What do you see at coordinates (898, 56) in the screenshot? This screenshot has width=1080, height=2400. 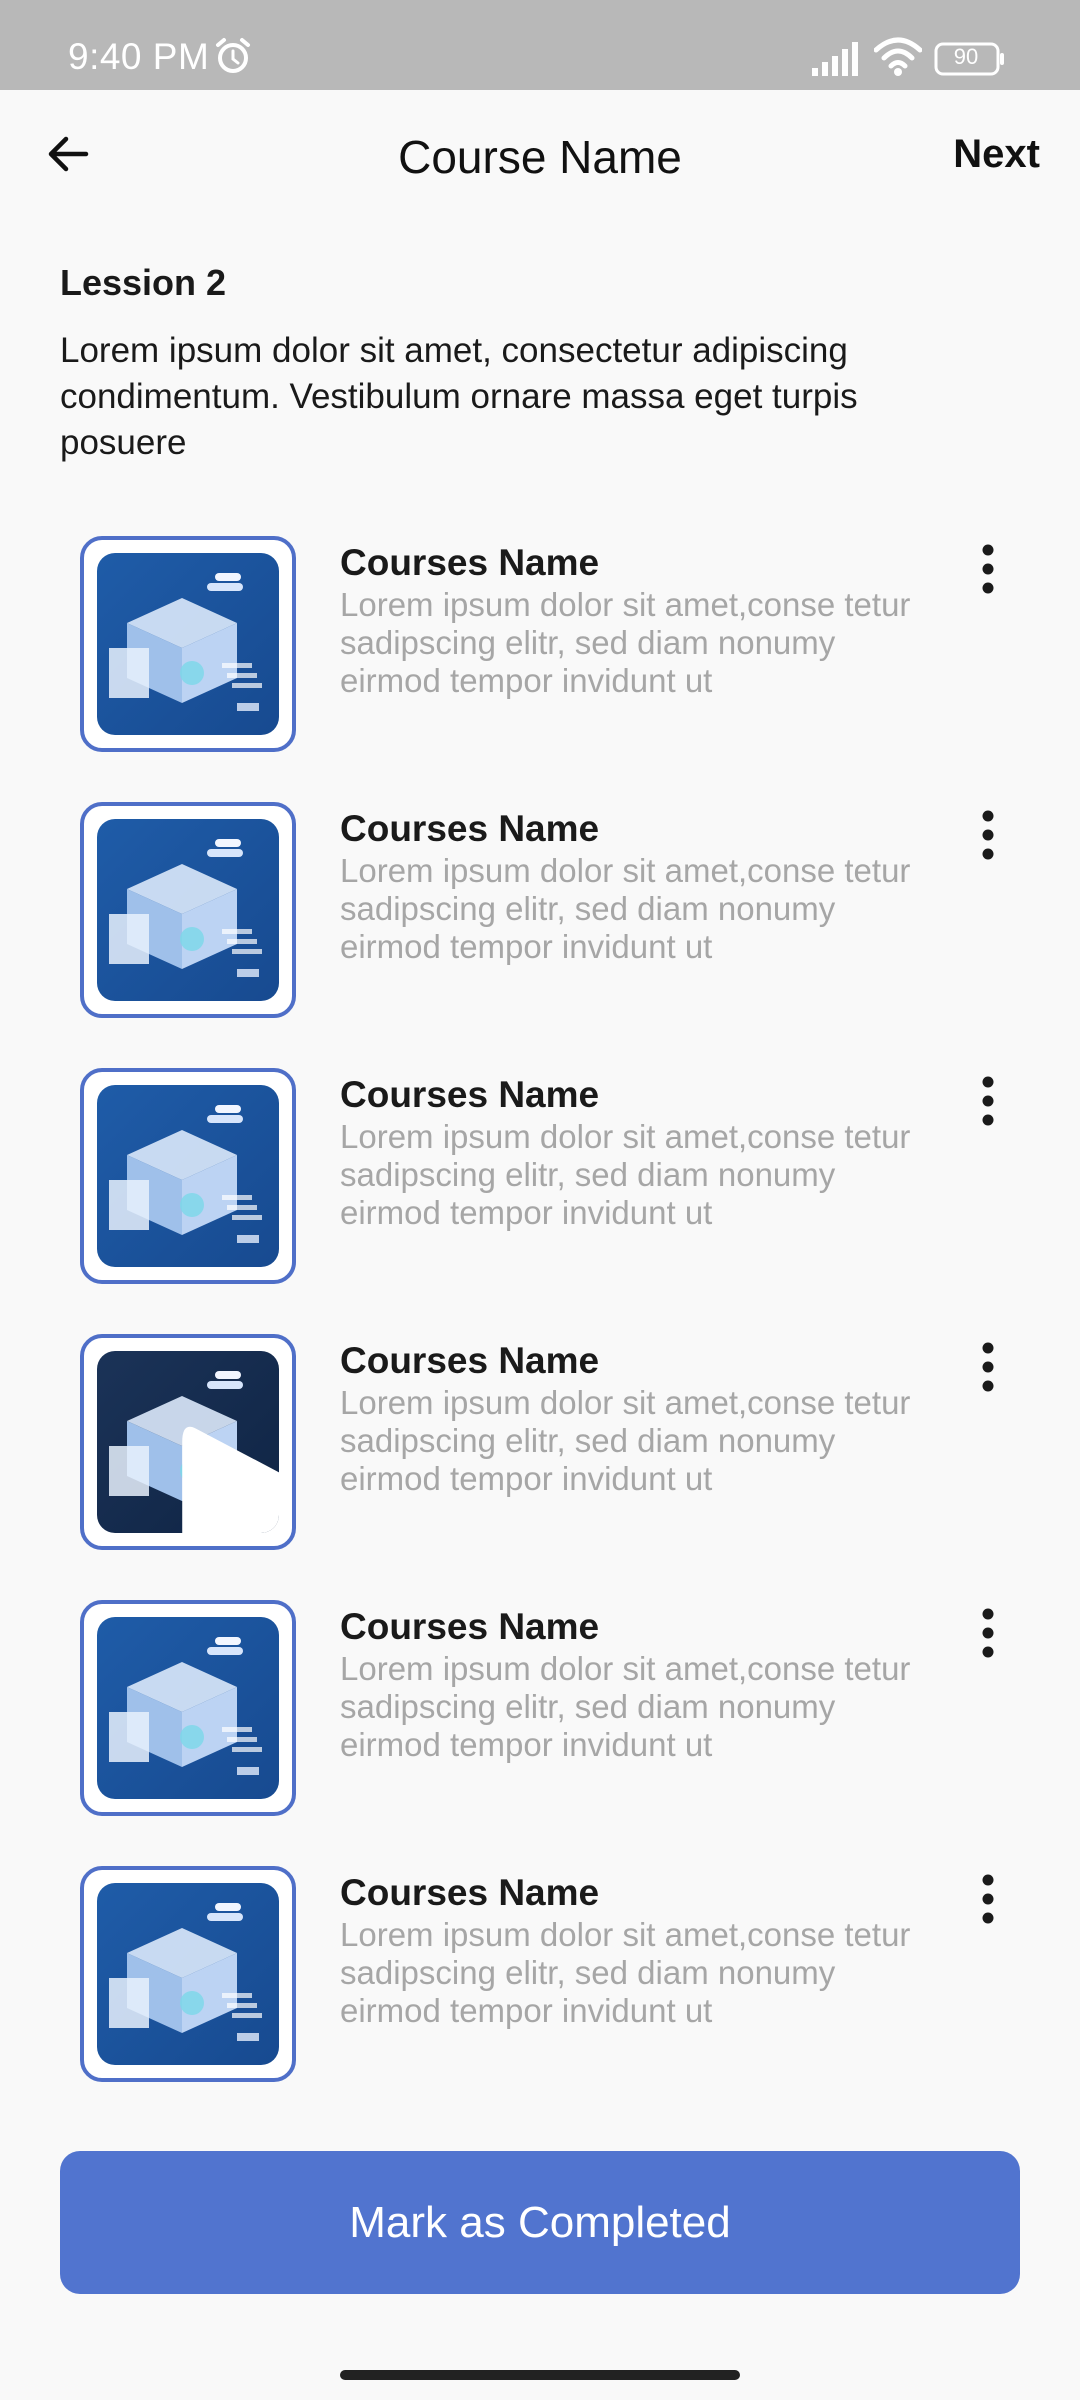 I see `wifi-icon` at bounding box center [898, 56].